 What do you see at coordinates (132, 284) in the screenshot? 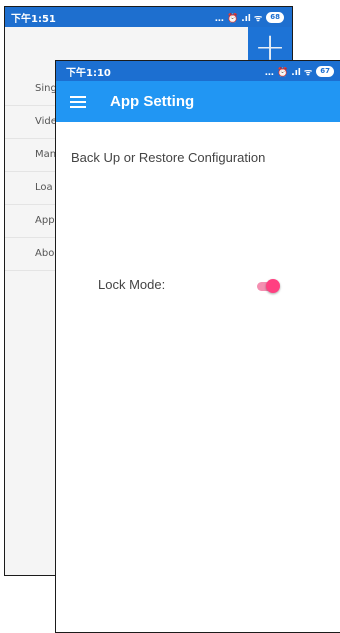
I see `lock-mode-label: Lock Mode:` at bounding box center [132, 284].